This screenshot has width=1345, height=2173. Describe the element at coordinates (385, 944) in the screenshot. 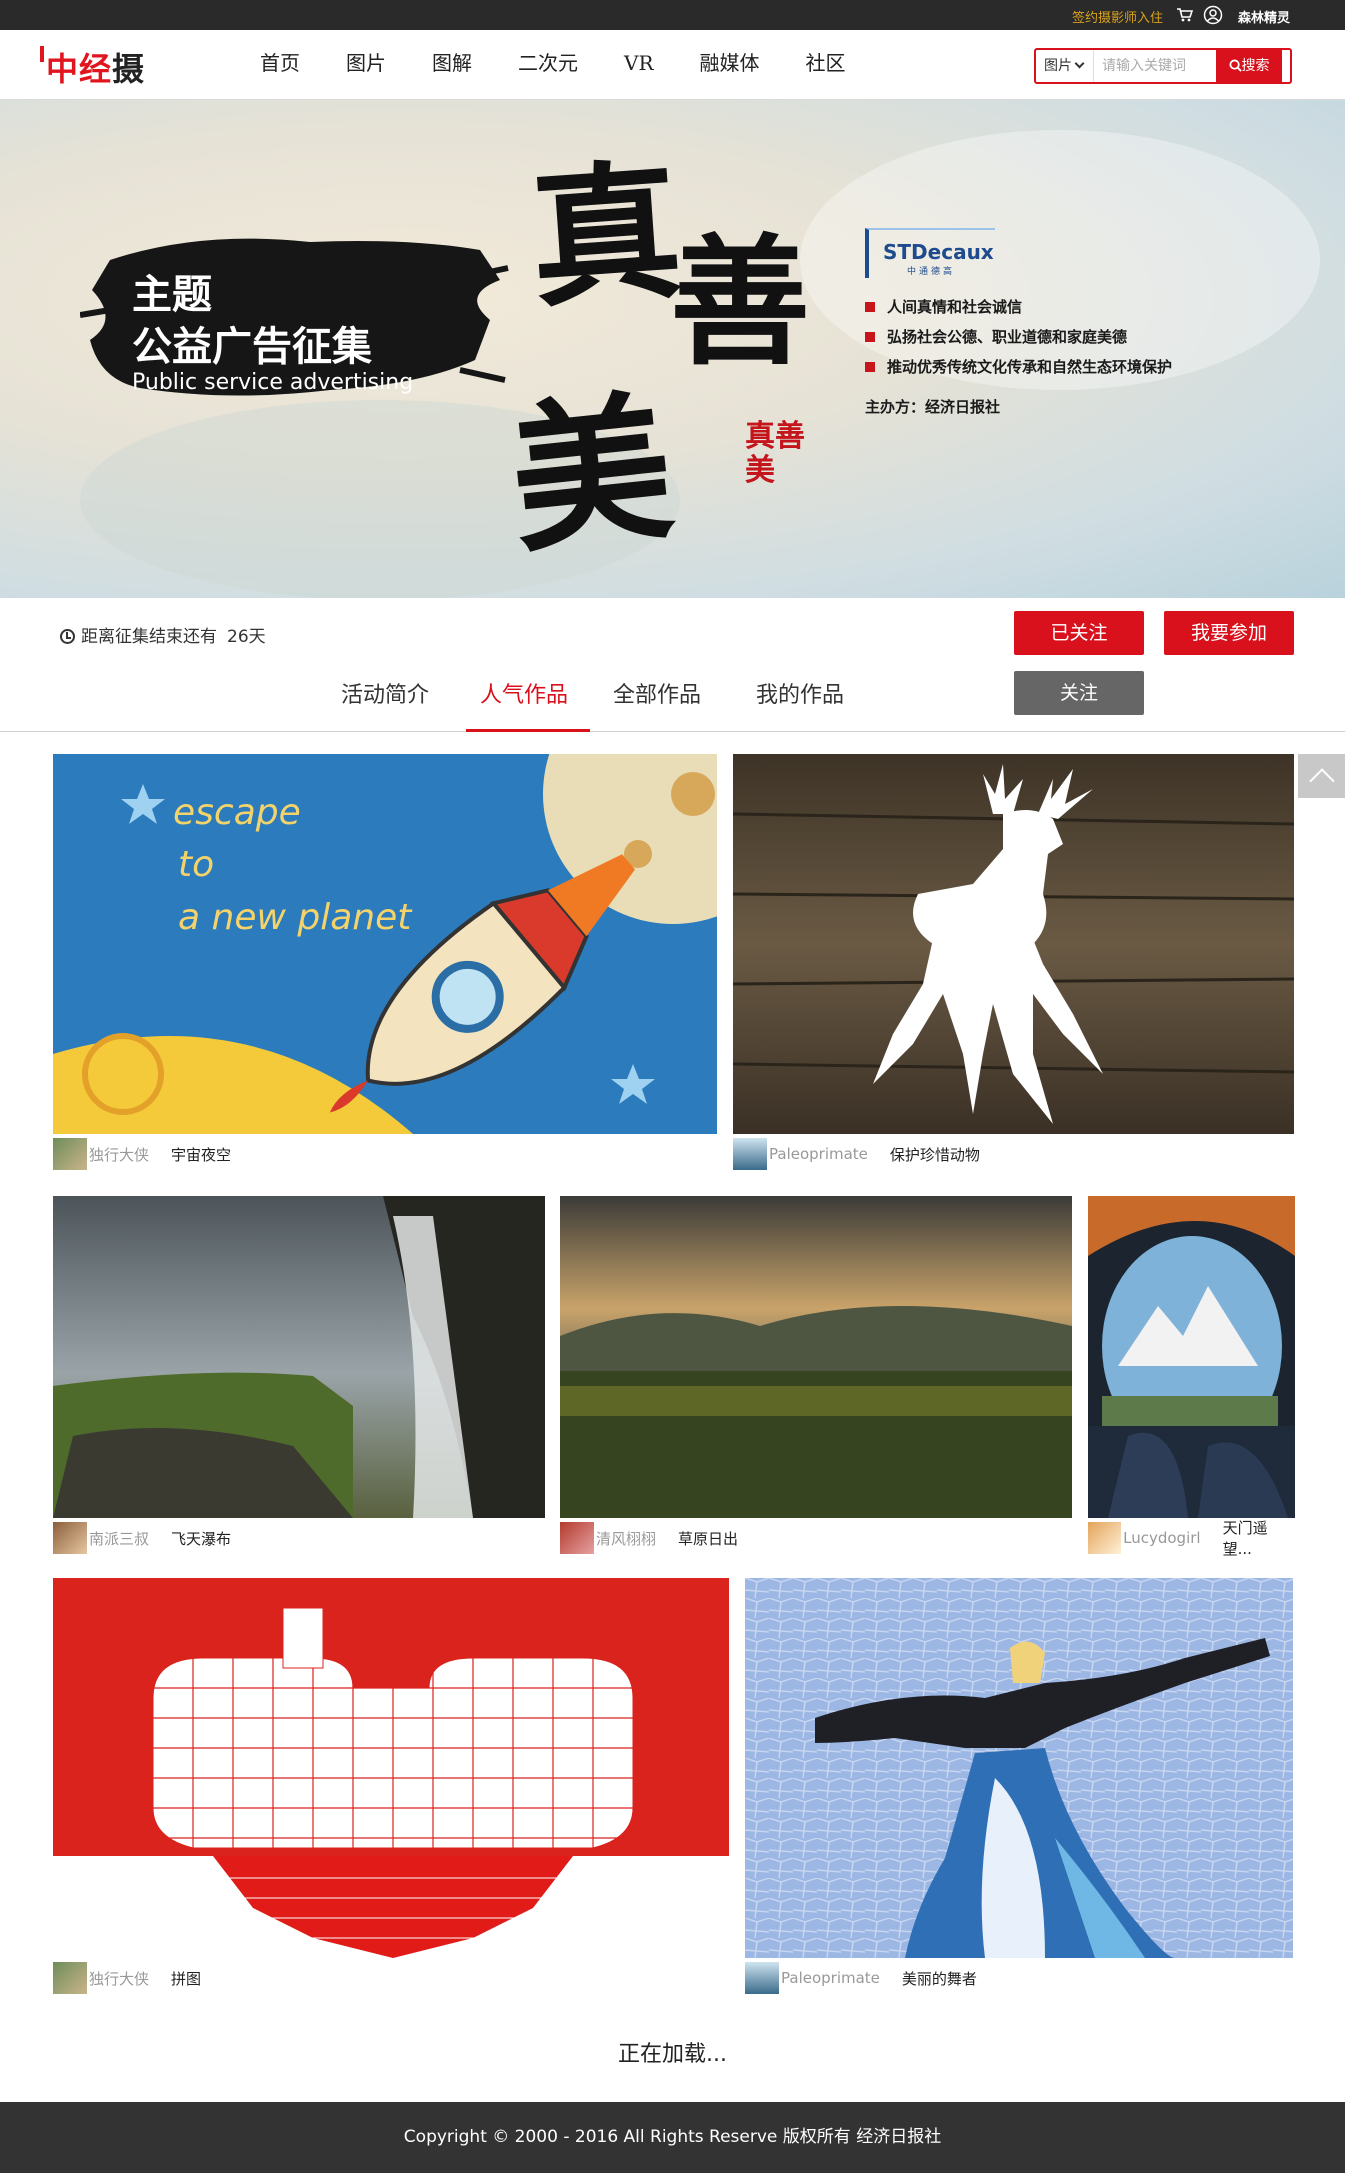

I see `work-image: escape to a new planet` at that location.